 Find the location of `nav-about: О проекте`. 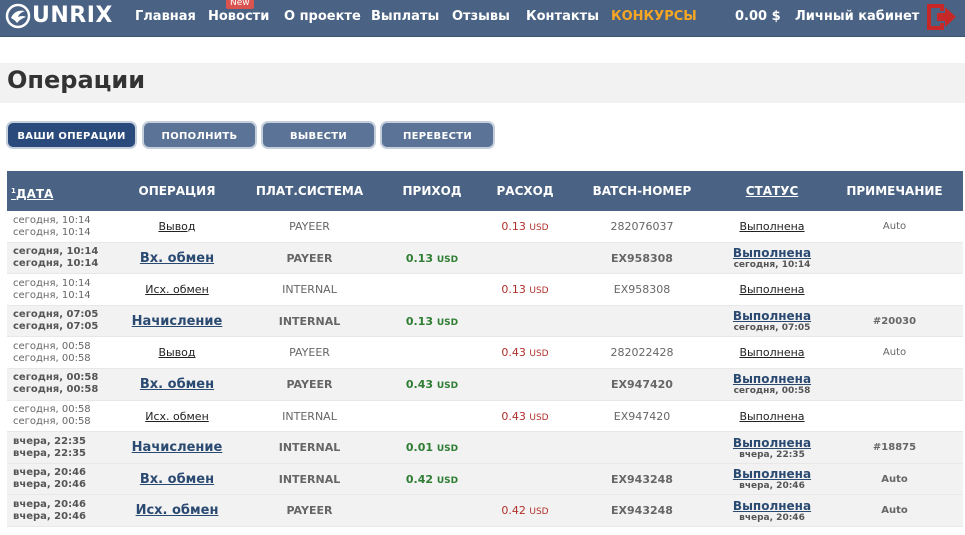

nav-about: О проекте is located at coordinates (322, 16).